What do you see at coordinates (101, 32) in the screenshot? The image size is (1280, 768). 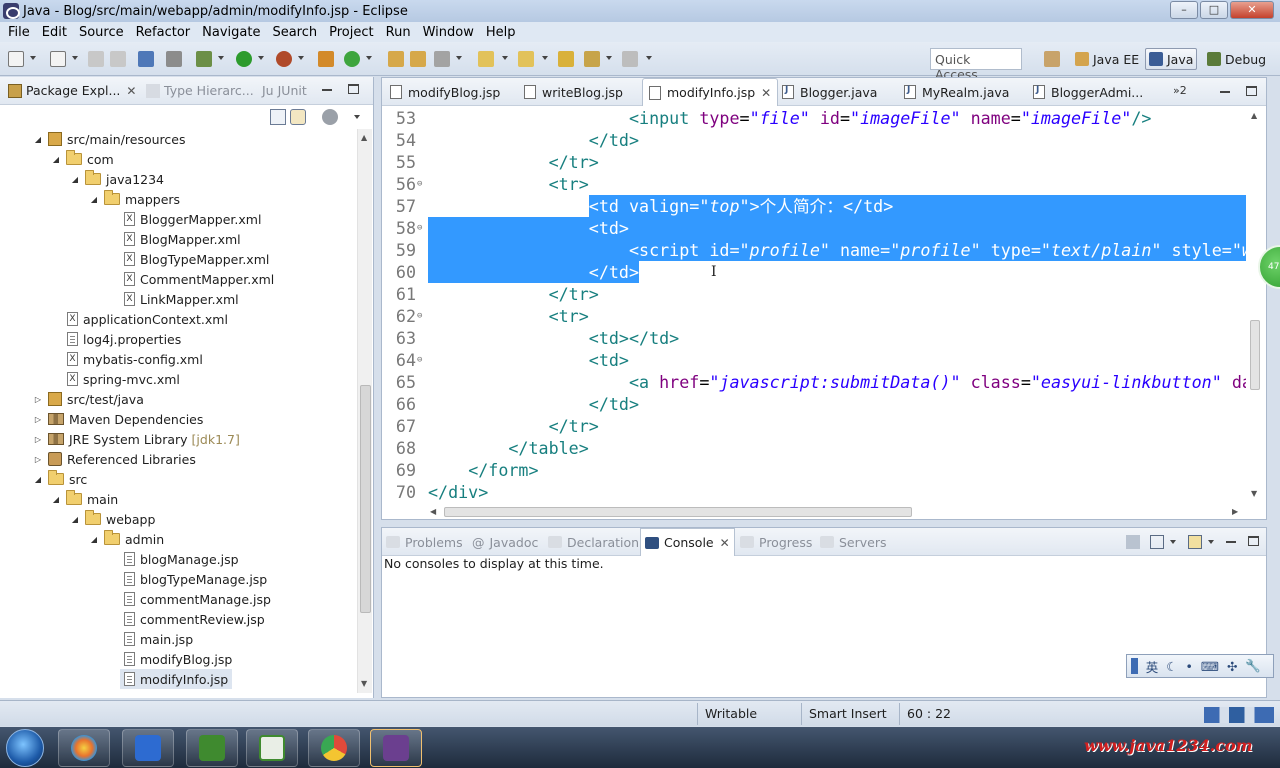 I see `menu-source: Source` at bounding box center [101, 32].